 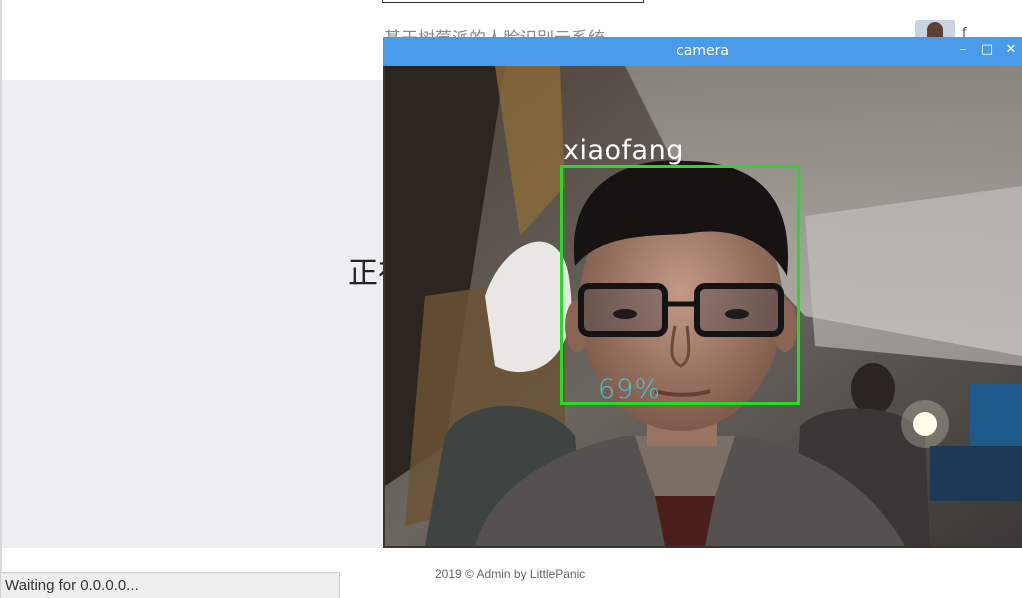 What do you see at coordinates (368, 273) in the screenshot?
I see `recognition-status-text: 正在` at bounding box center [368, 273].